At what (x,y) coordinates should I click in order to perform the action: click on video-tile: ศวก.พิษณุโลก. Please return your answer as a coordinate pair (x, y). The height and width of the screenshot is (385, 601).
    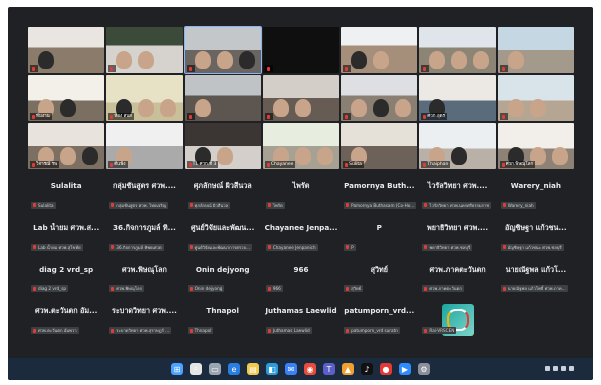
    Looking at the image, I should click on (535, 146).